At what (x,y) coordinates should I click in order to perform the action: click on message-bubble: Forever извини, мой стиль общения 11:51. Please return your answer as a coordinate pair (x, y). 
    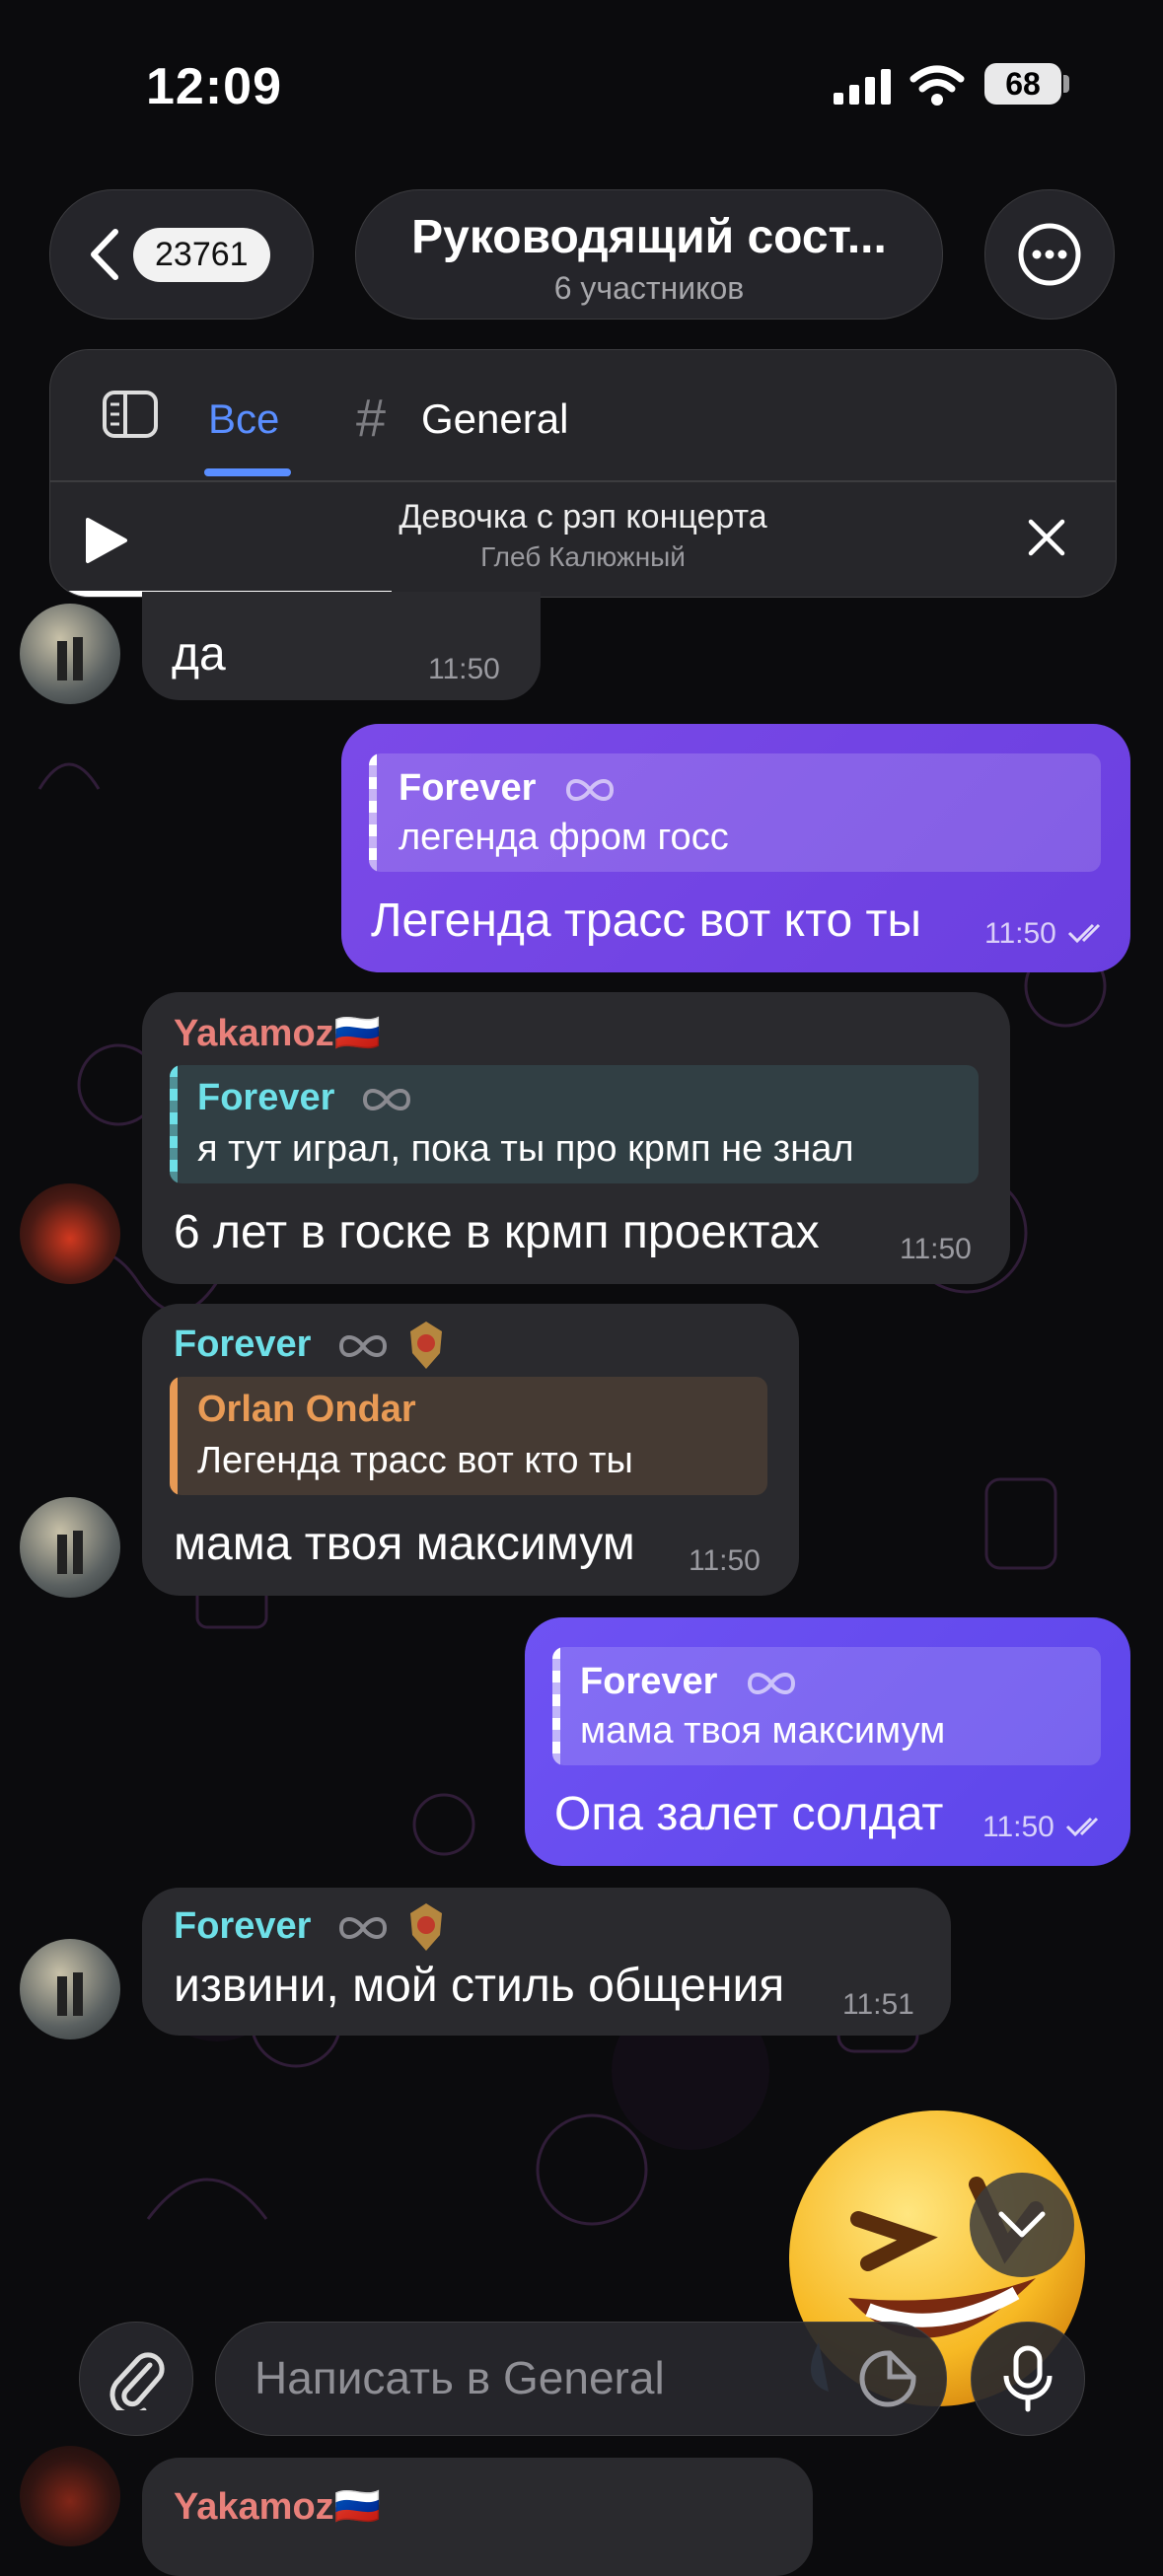
    Looking at the image, I should click on (546, 1962).